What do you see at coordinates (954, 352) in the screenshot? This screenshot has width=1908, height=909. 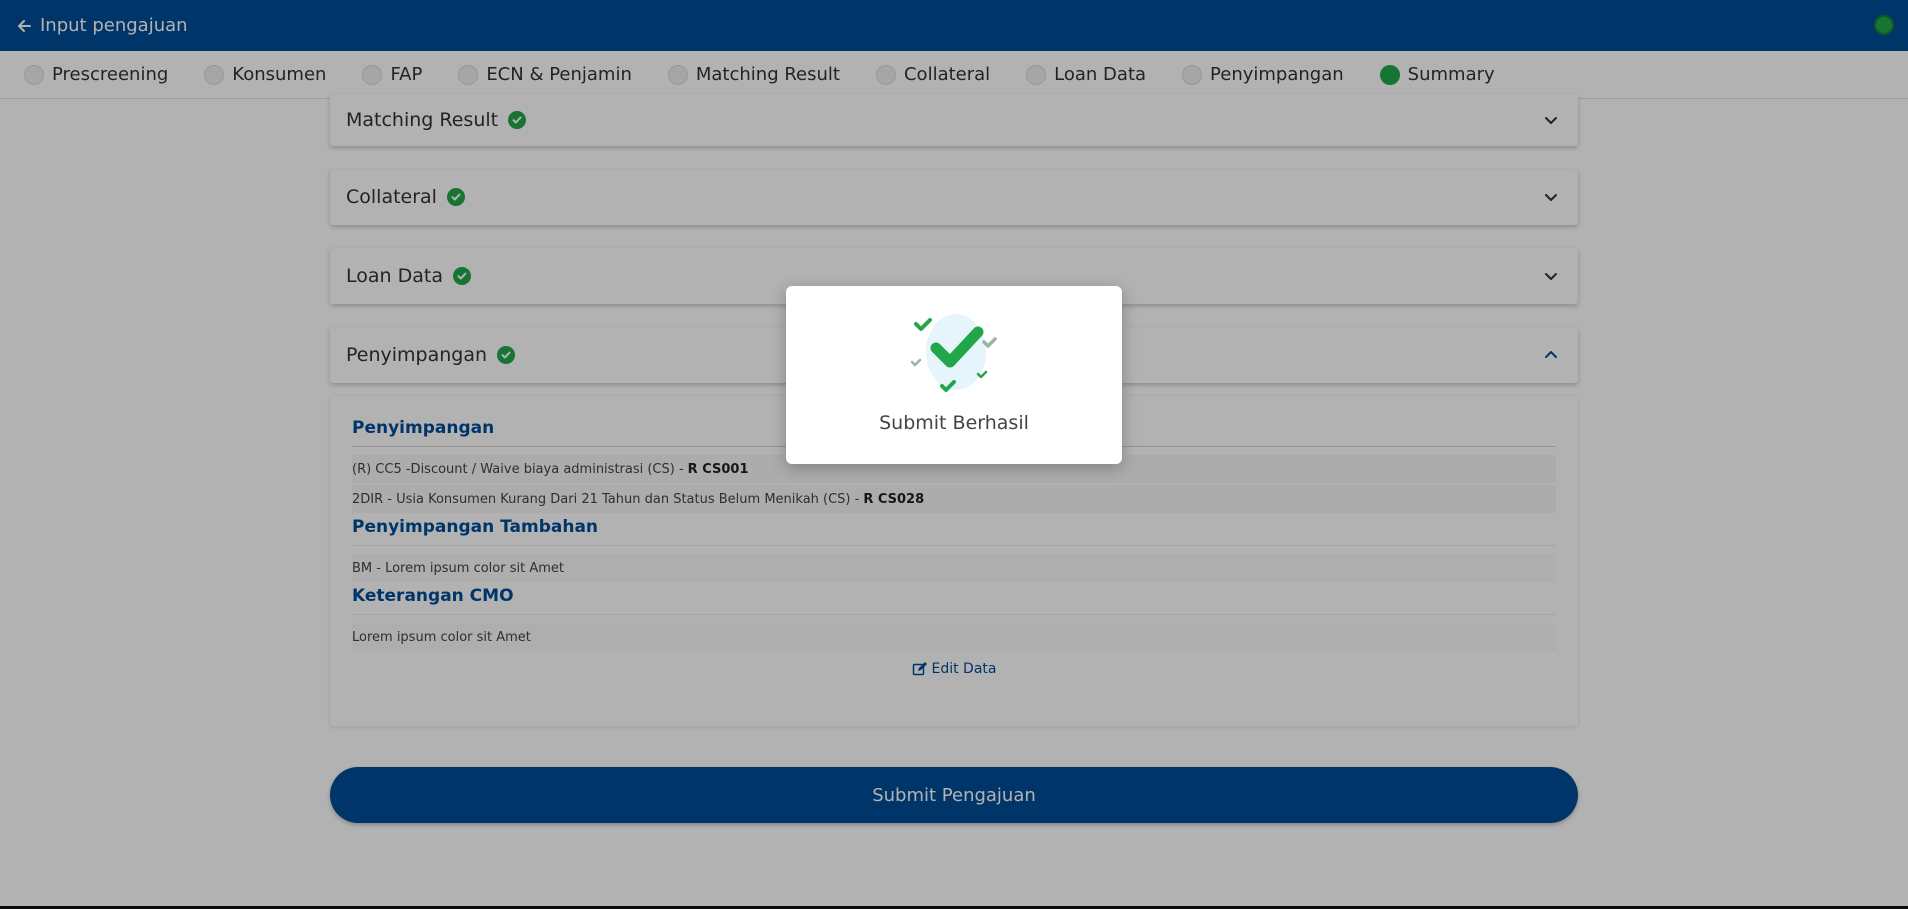 I see `success-checkmarks-icon` at bounding box center [954, 352].